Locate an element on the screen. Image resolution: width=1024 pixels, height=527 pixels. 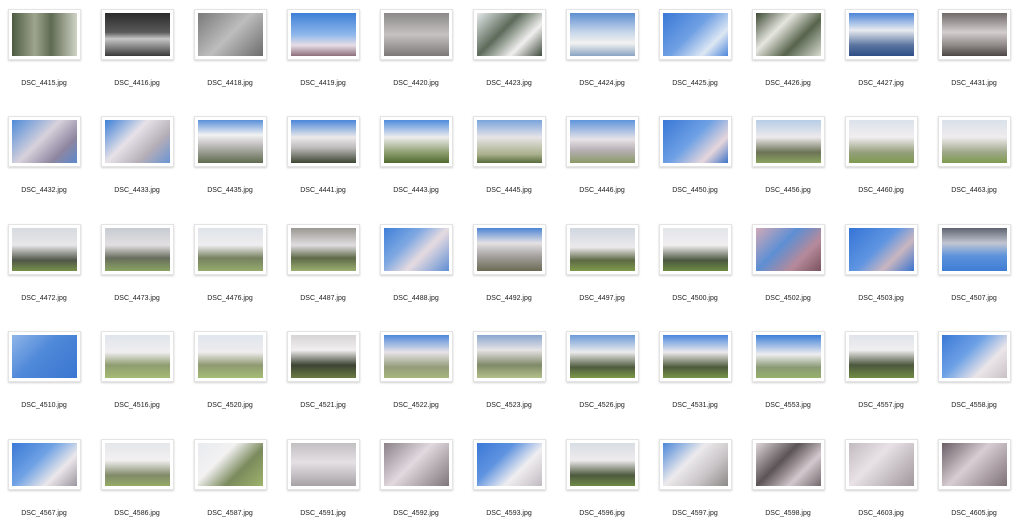
file-item: DSC_4603.jpg is located at coordinates (883, 478).